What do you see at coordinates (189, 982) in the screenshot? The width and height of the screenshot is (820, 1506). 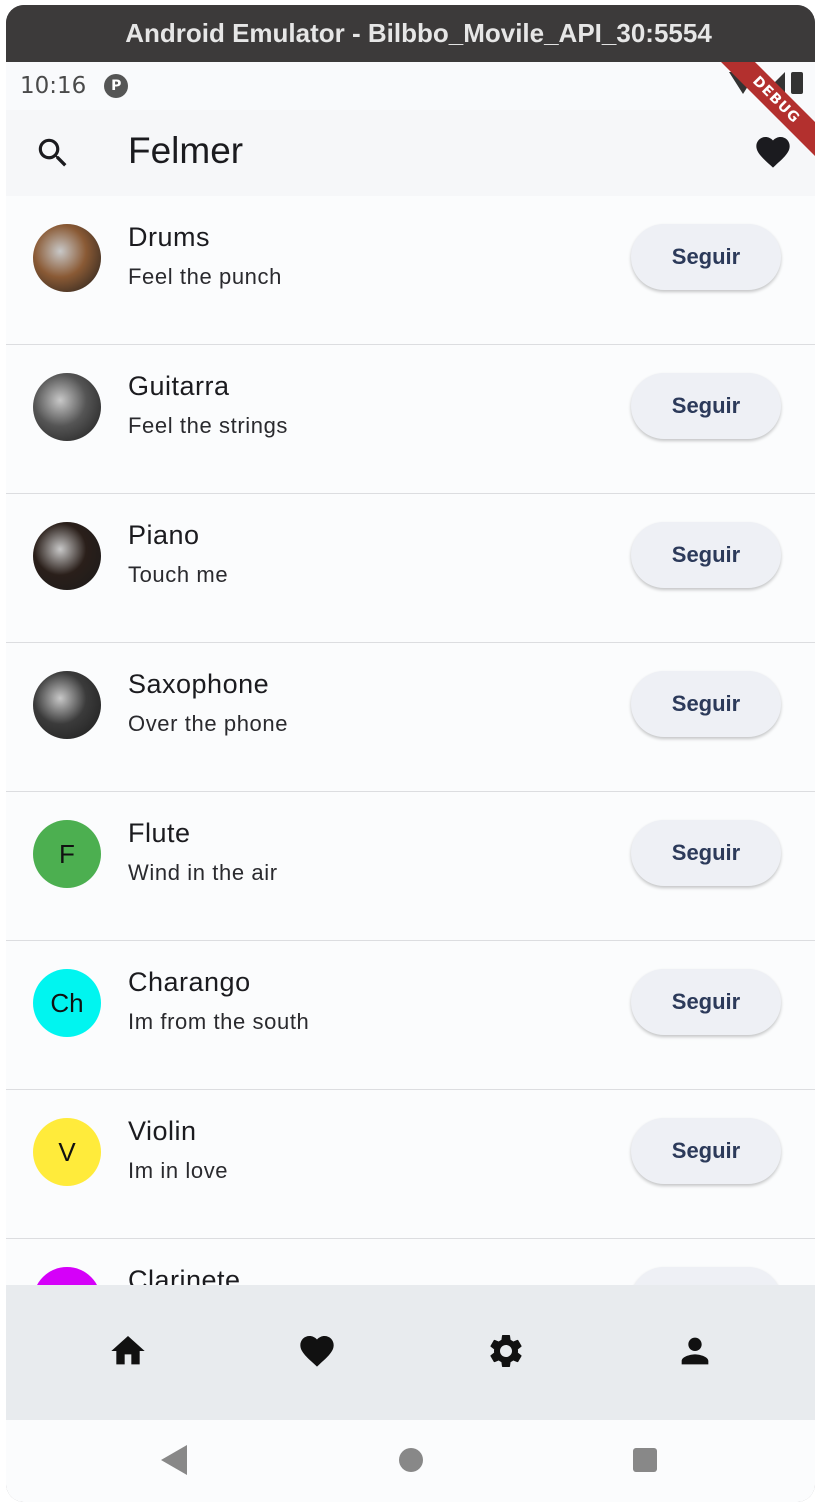 I see `item-title: Charango` at bounding box center [189, 982].